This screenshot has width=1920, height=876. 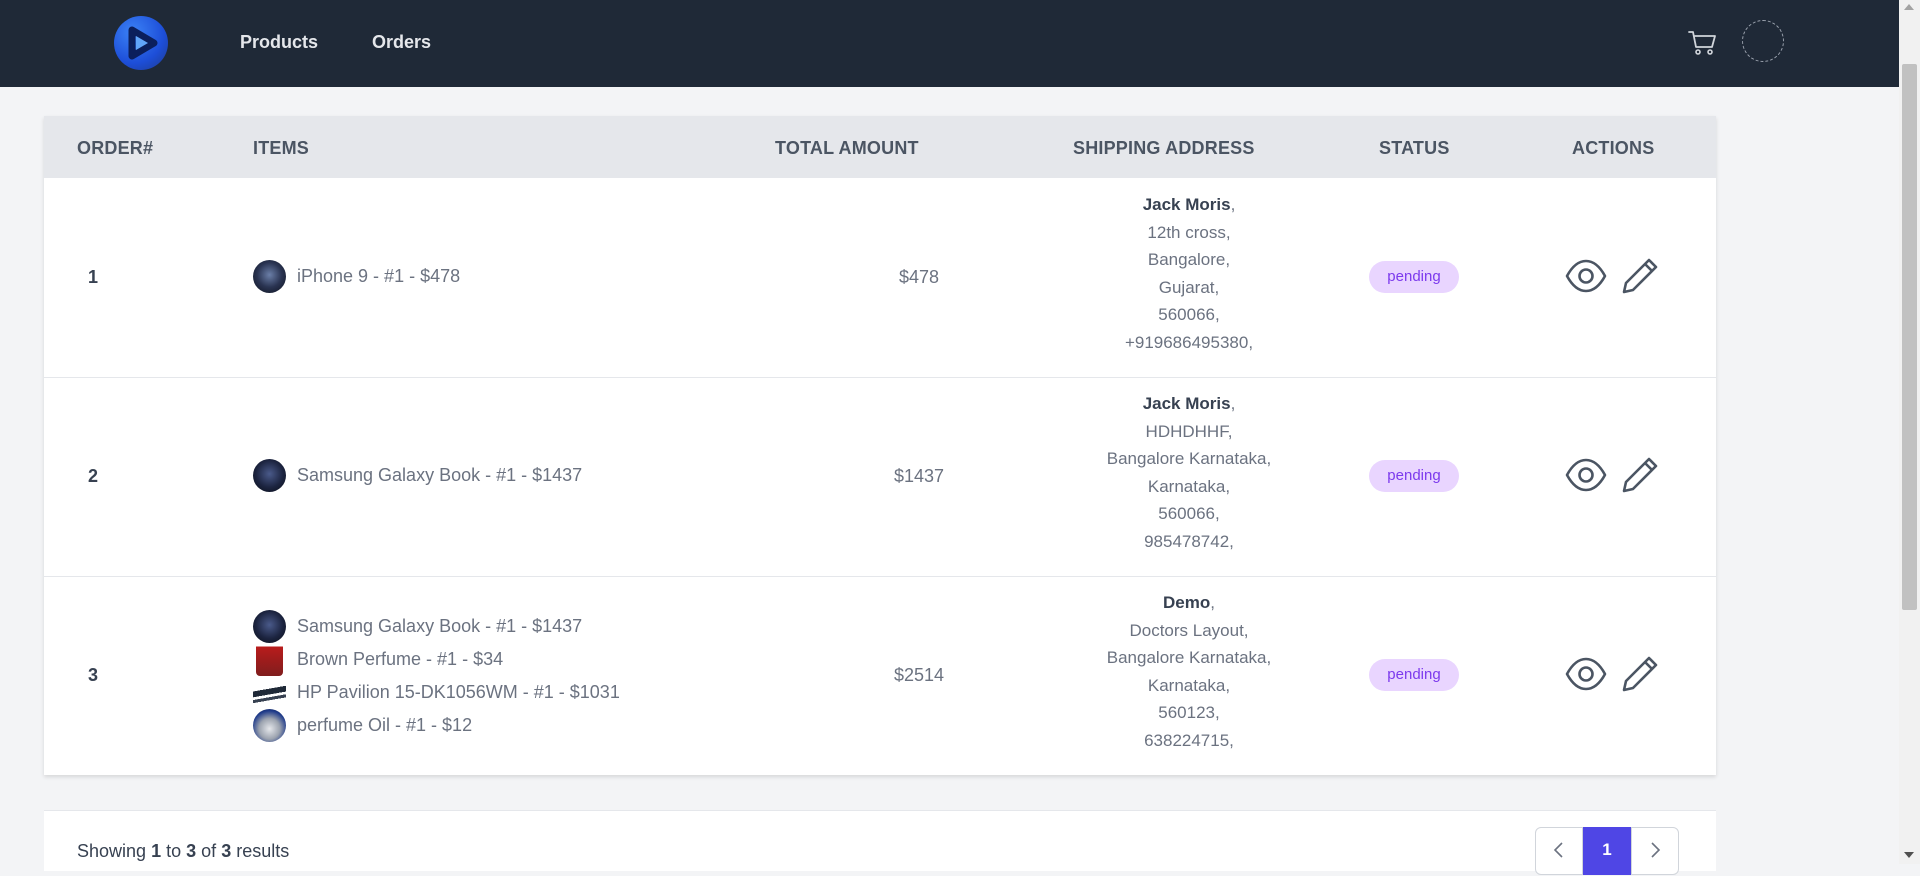 What do you see at coordinates (1189, 232) in the screenshot?
I see `address-line: 12th cross,` at bounding box center [1189, 232].